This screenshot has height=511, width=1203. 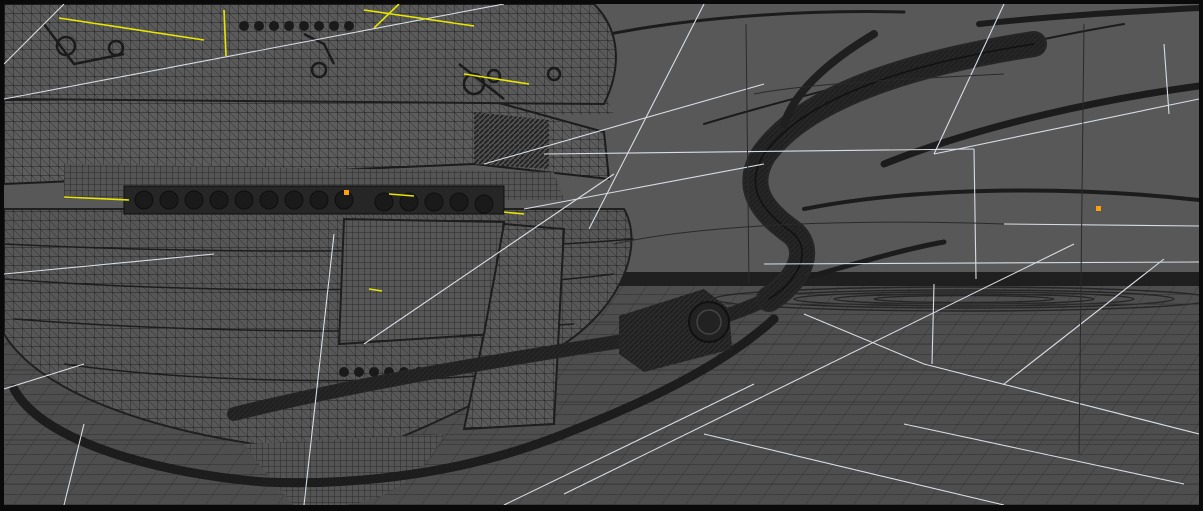 I want to click on bead-ring, so click(x=314, y=200).